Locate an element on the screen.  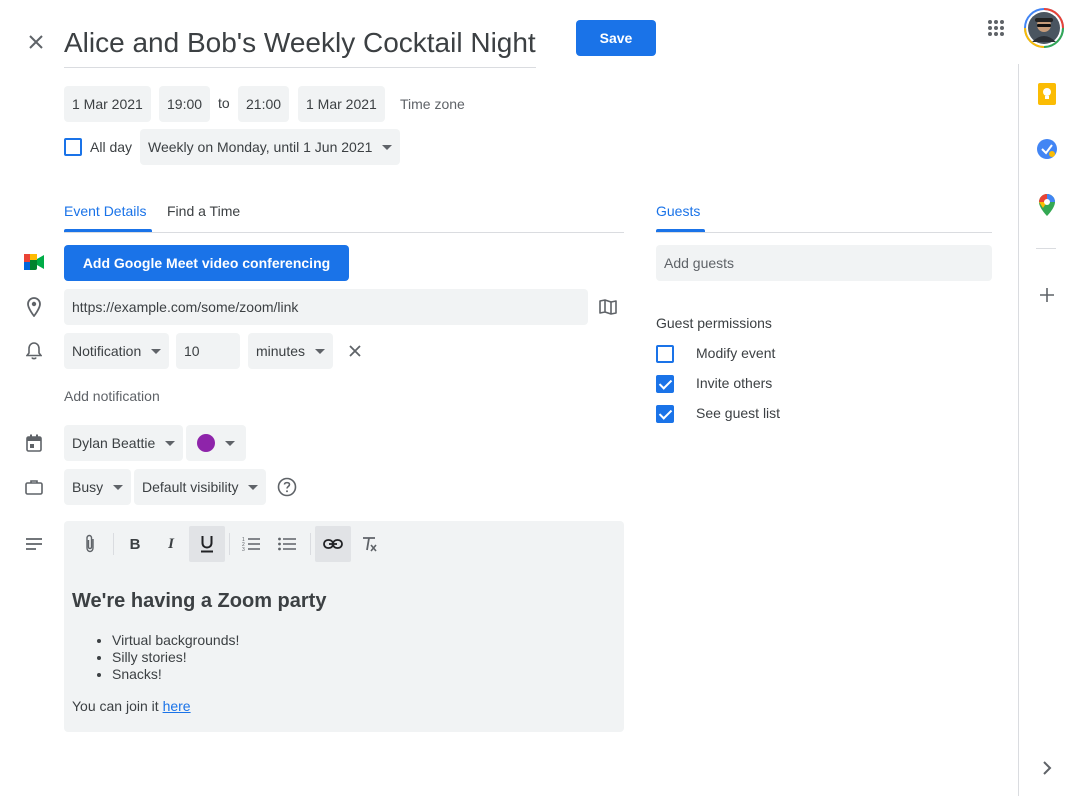
attachment-icon is located at coordinates (90, 544).